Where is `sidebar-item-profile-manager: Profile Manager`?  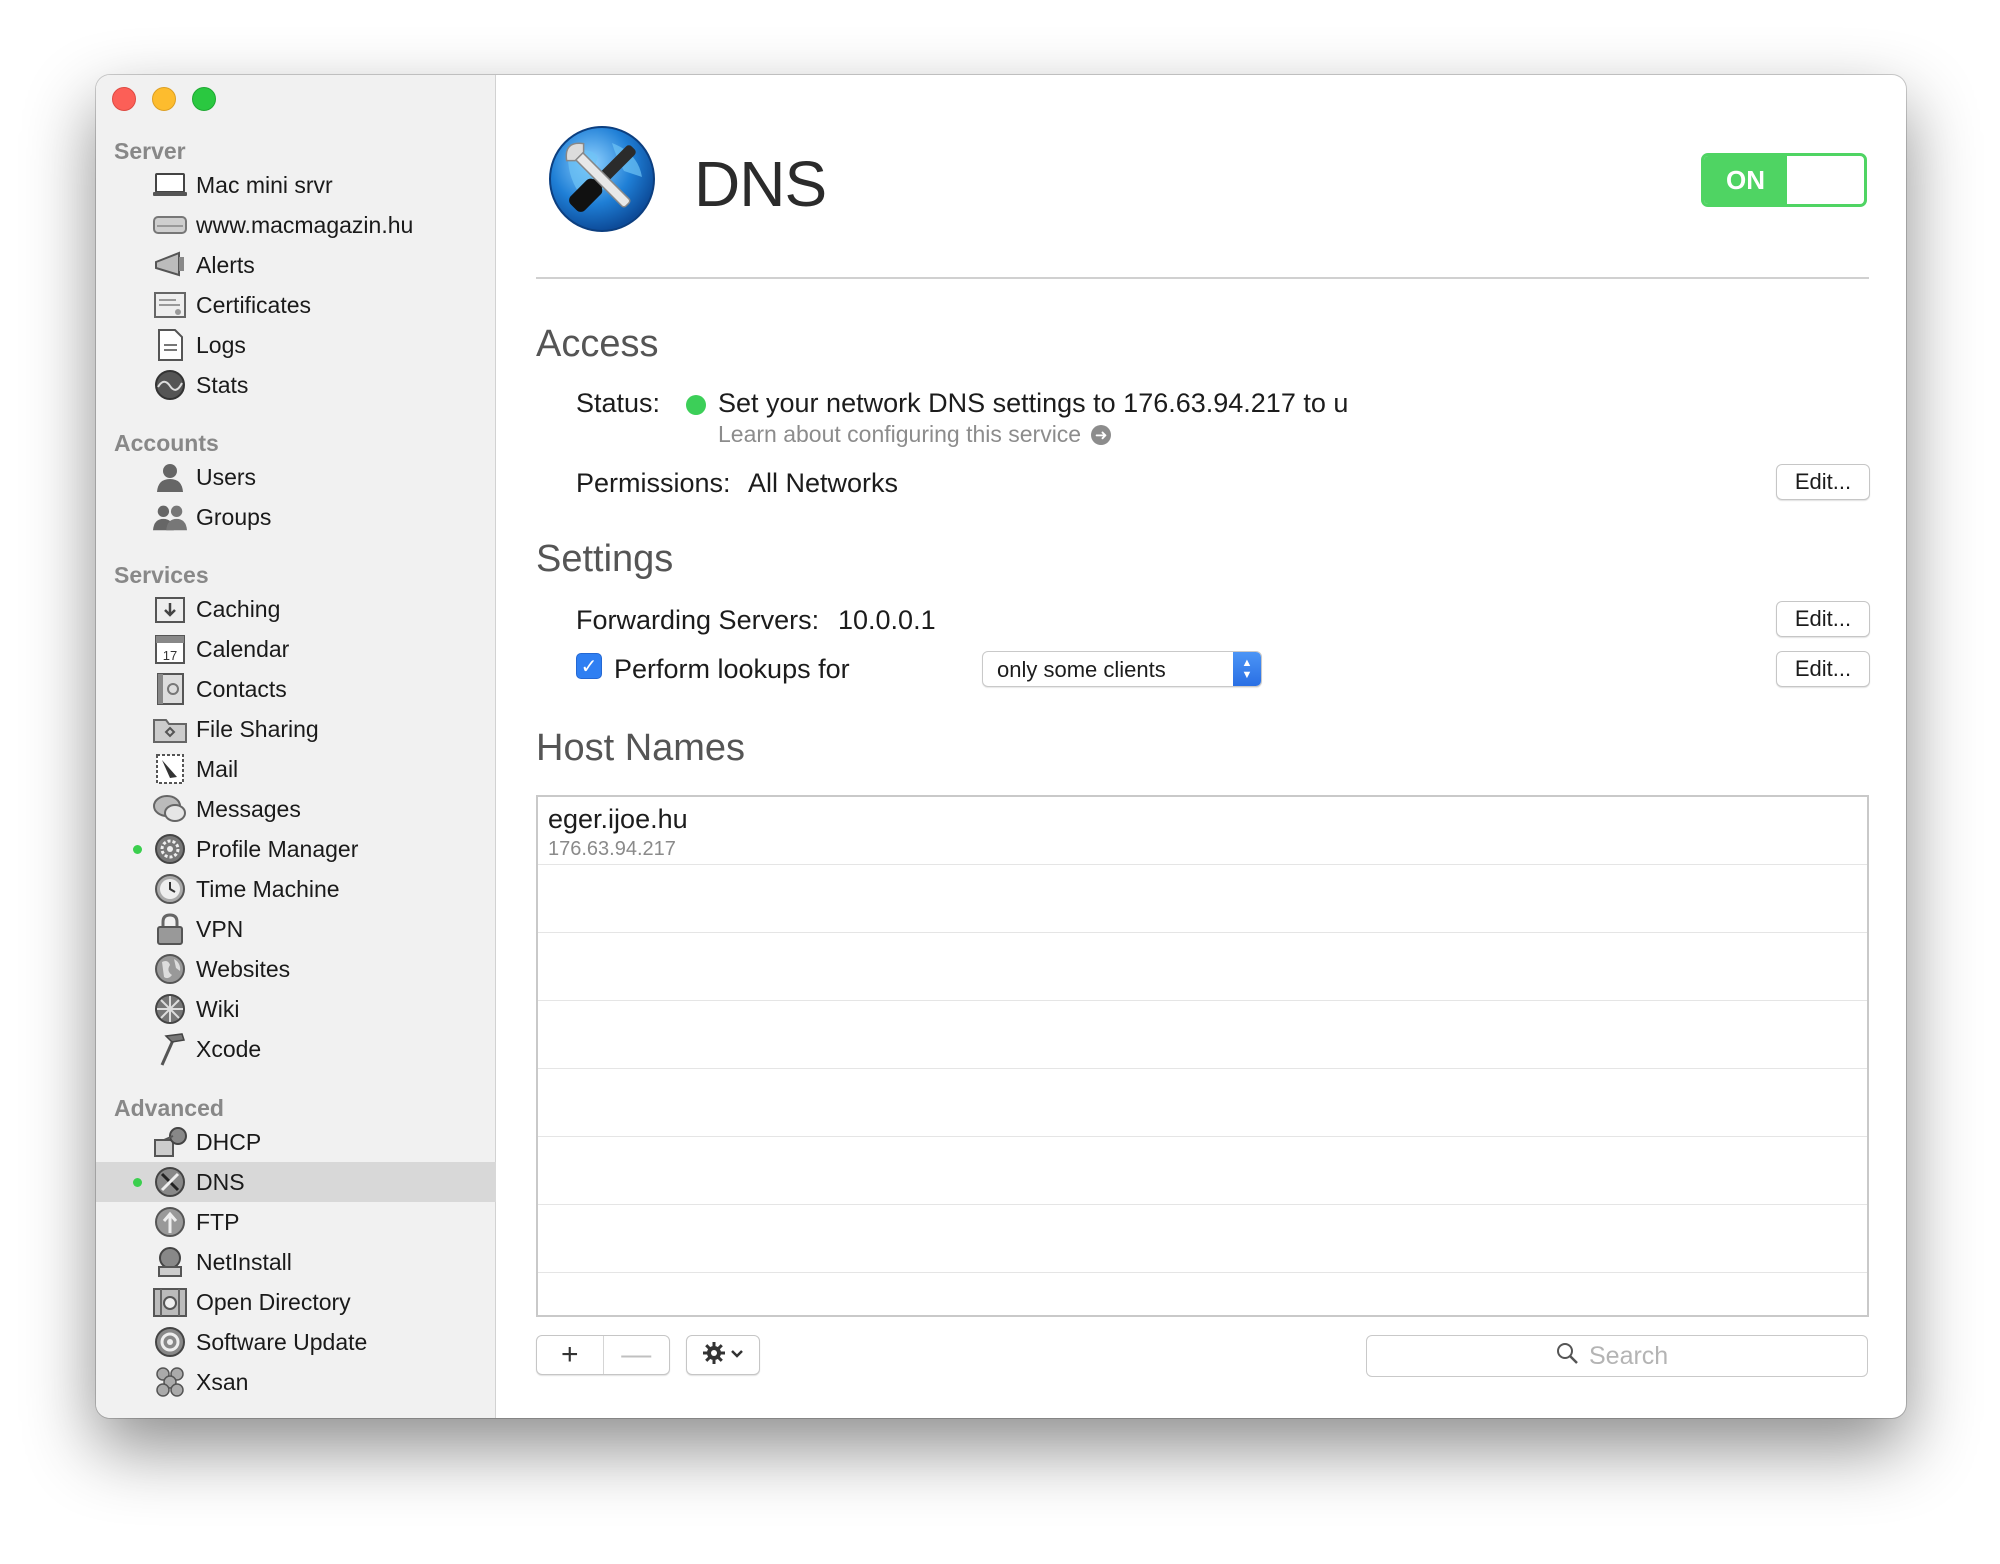
sidebar-item-profile-manager: Profile Manager is located at coordinates (296, 849).